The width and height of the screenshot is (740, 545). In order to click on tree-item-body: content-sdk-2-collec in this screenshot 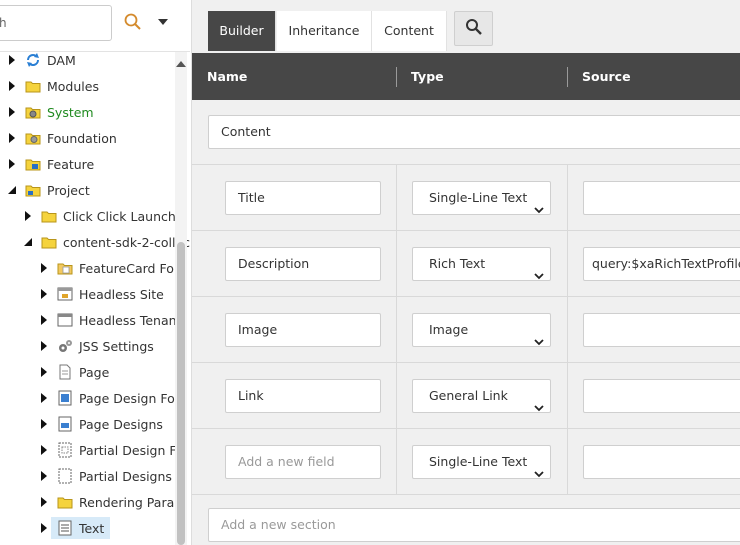, I will do `click(112, 242)`.